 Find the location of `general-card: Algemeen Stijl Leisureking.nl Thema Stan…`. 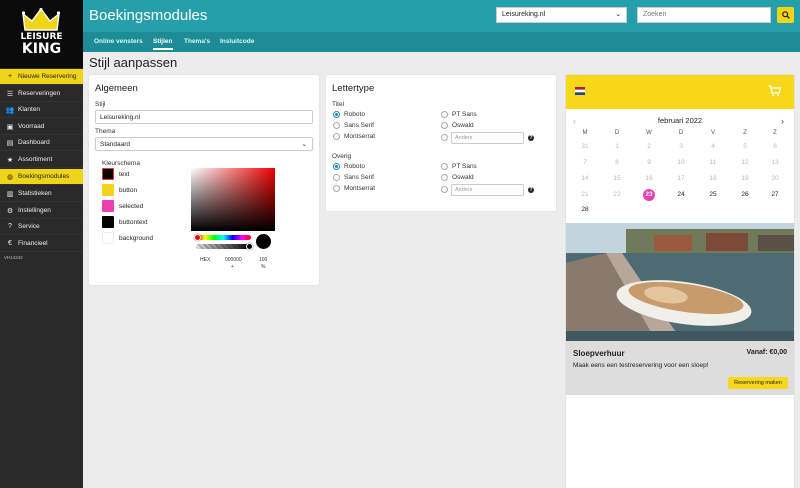

general-card: Algemeen Stijl Leisureking.nl Thema Stan… is located at coordinates (204, 180).